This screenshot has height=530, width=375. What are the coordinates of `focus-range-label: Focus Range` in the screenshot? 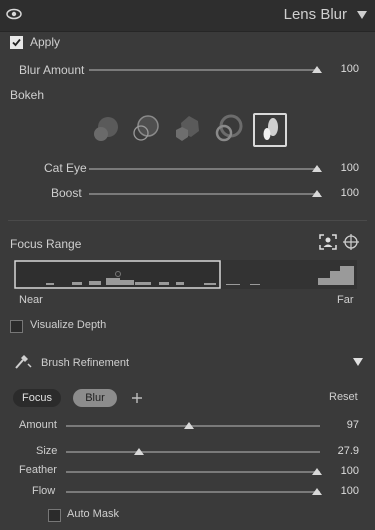 It's located at (46, 244).